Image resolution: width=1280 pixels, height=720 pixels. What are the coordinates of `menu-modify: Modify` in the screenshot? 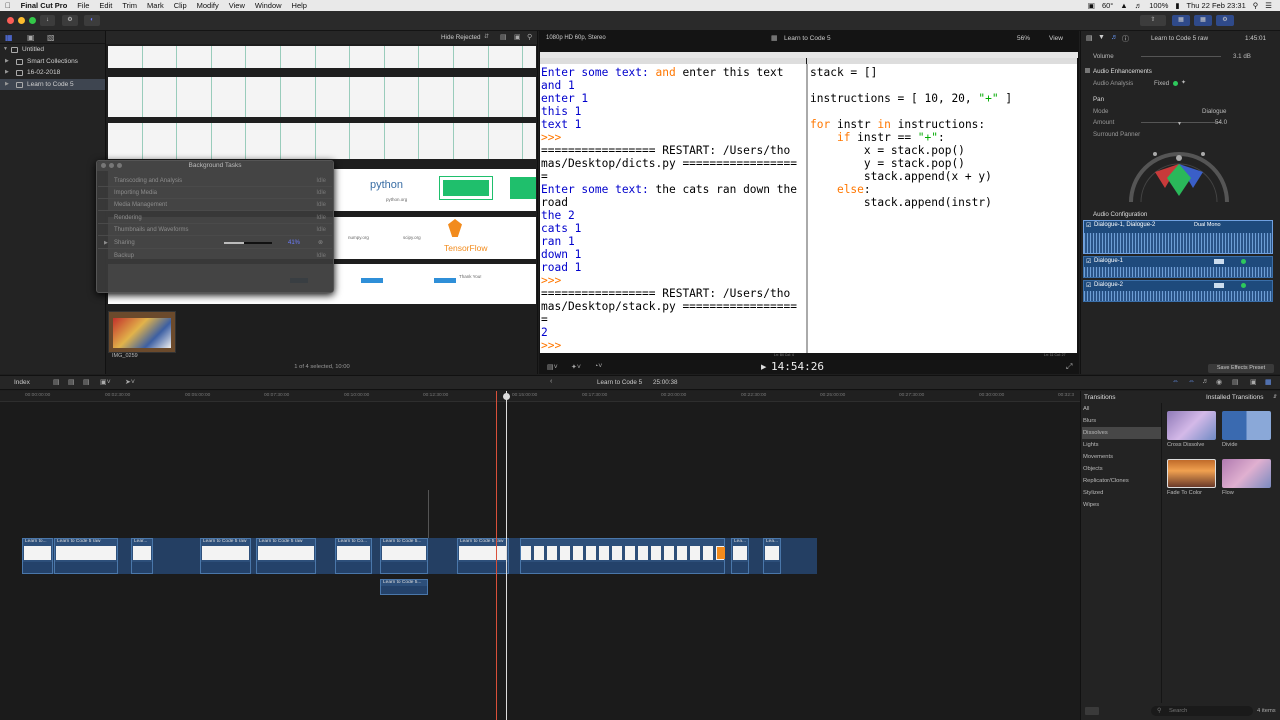 It's located at (208, 5).